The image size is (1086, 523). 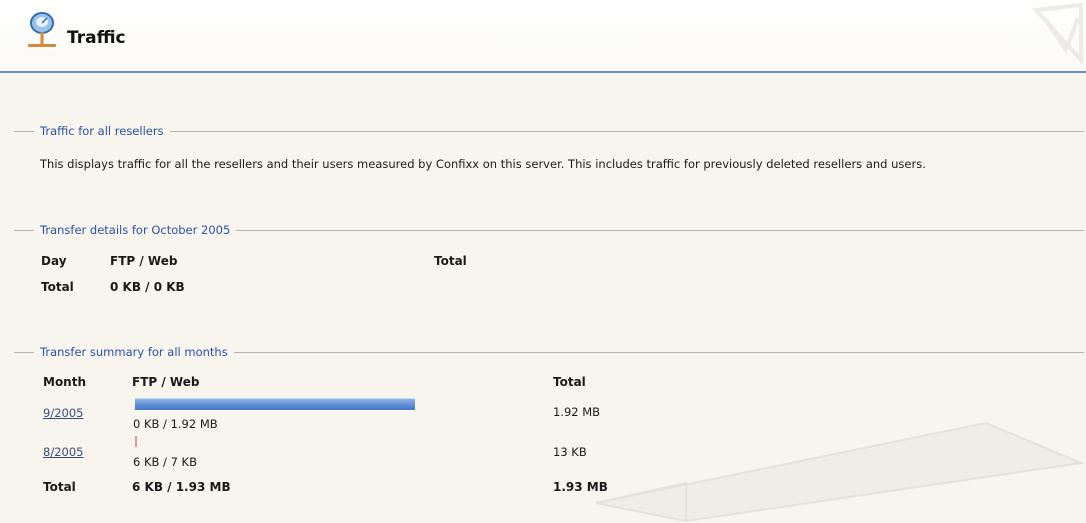 What do you see at coordinates (57, 287) in the screenshot?
I see `details-total-label: Total` at bounding box center [57, 287].